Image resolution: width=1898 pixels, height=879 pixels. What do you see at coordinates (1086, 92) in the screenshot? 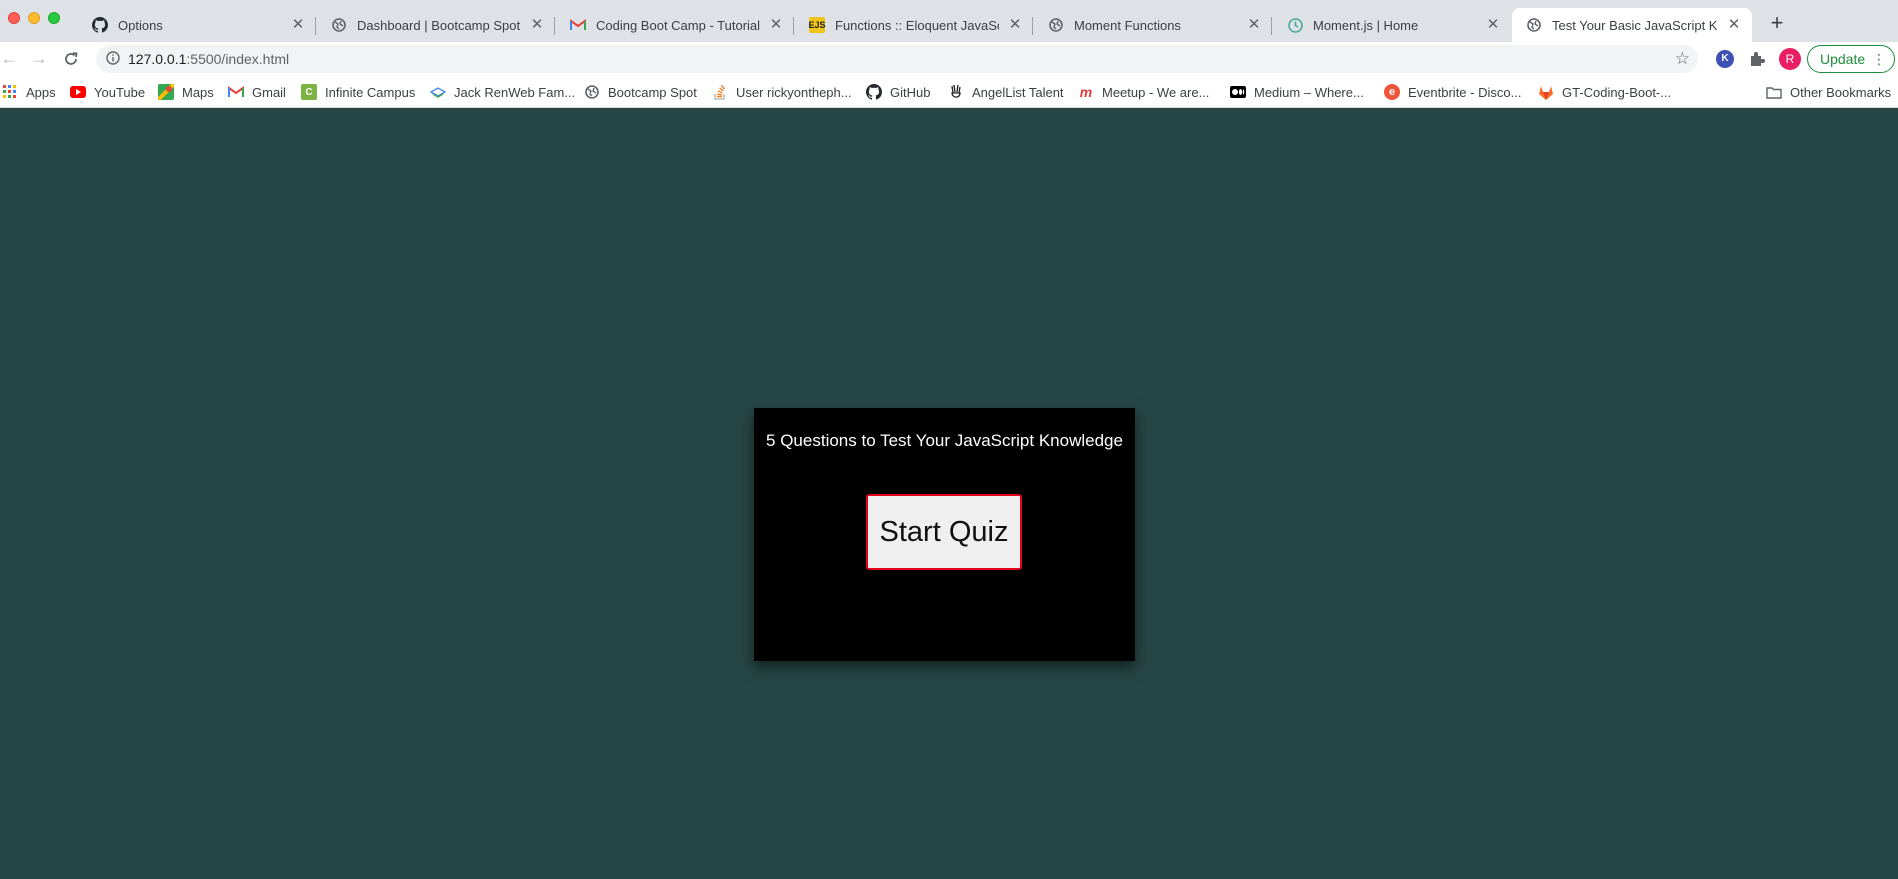
I see `meetup-icon: m` at bounding box center [1086, 92].